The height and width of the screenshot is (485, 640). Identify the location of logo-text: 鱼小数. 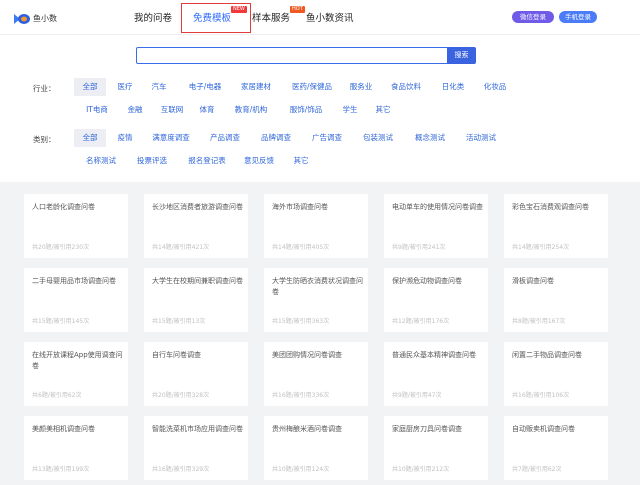
(45, 18).